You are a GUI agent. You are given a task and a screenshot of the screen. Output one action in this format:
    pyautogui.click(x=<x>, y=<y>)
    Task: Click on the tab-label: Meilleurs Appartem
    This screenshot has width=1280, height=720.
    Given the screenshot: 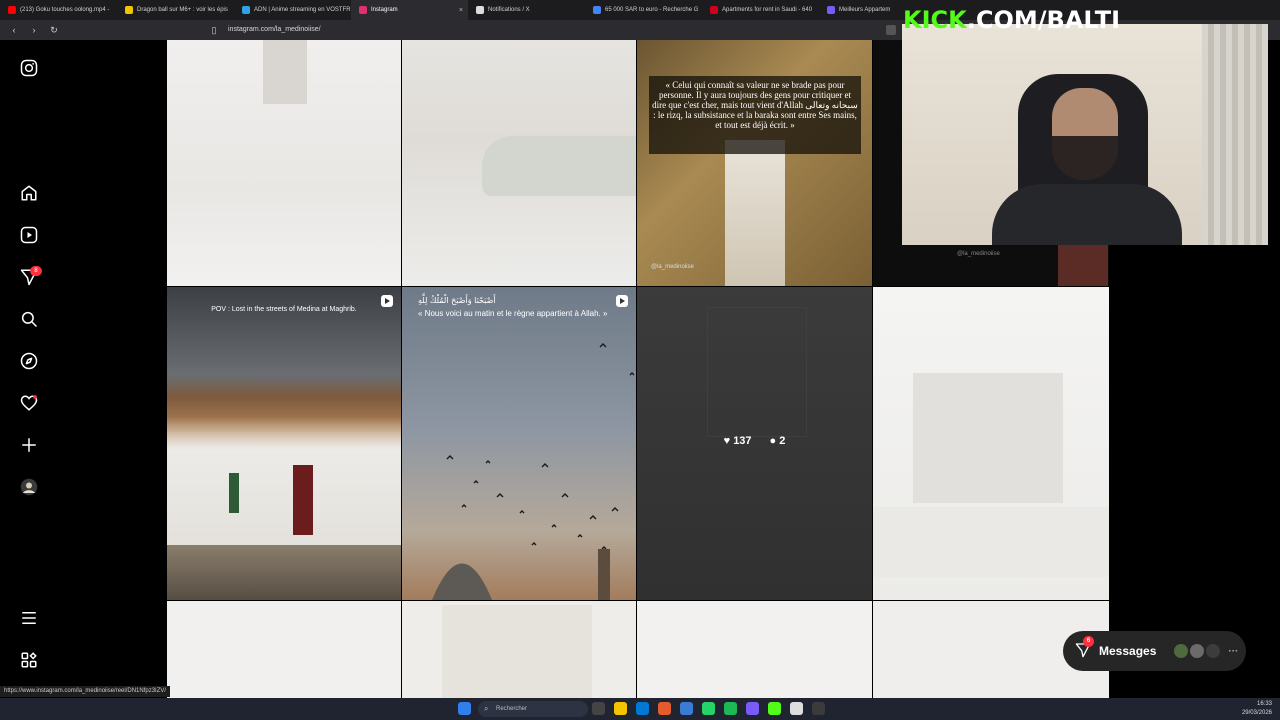 What is the action you would take?
    pyautogui.click(x=865, y=10)
    